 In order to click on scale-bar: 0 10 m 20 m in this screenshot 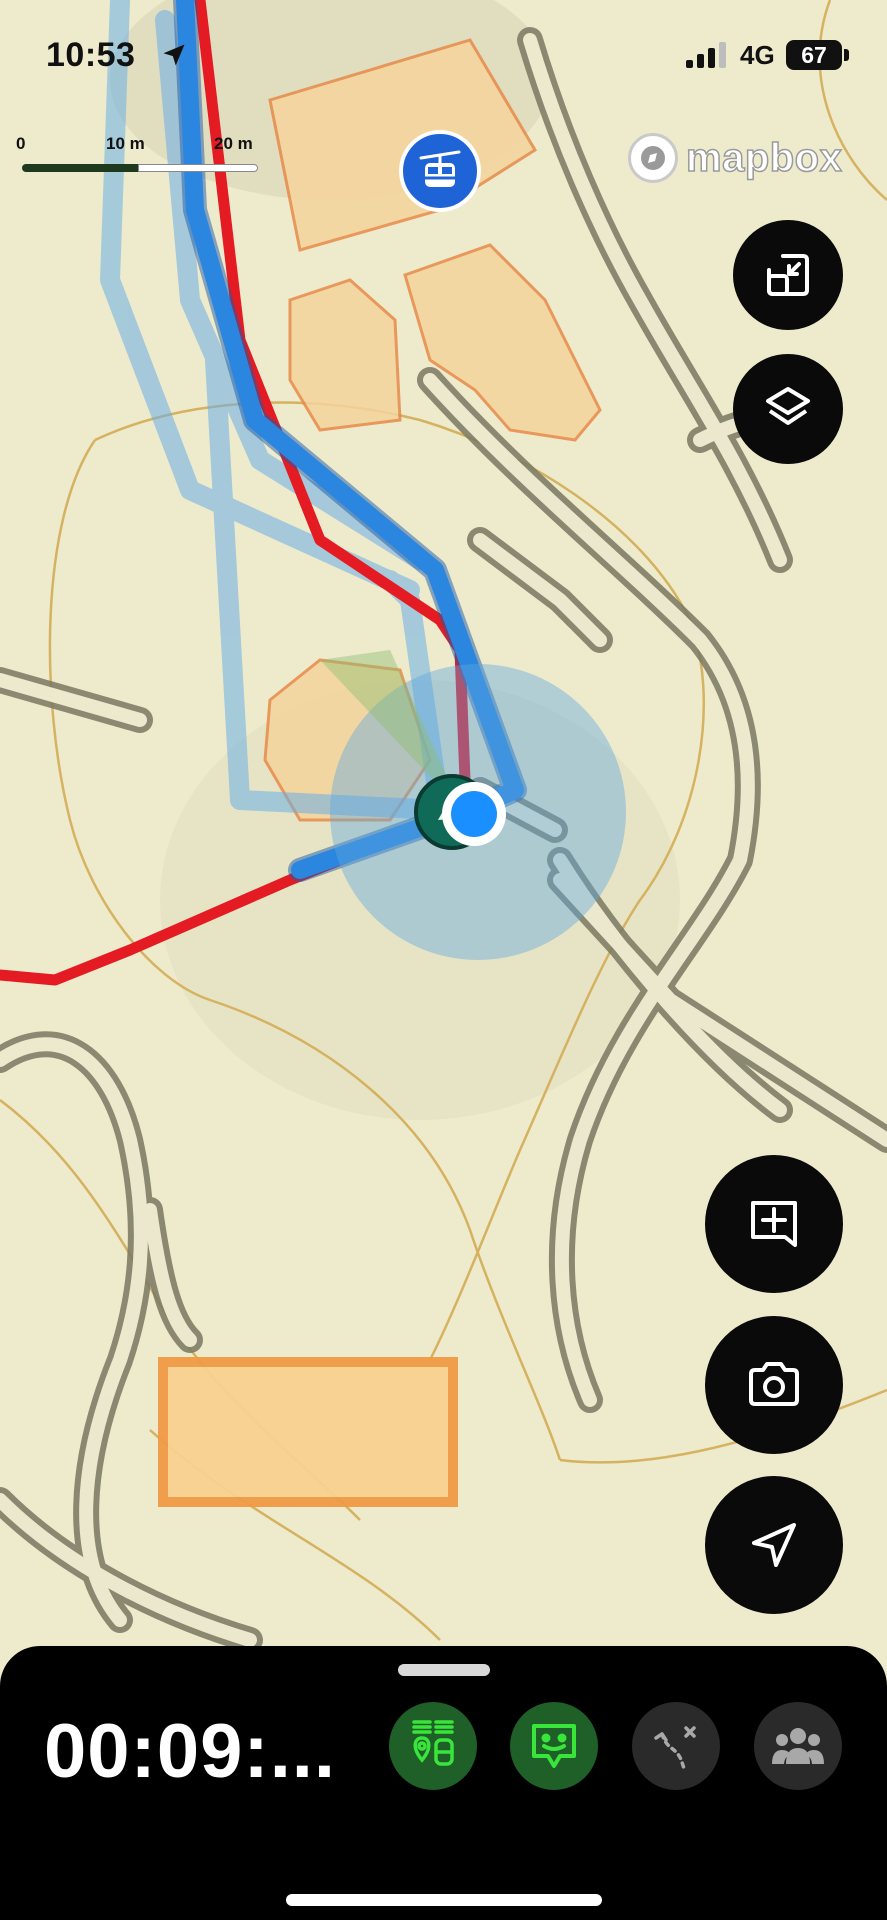, I will do `click(137, 158)`.